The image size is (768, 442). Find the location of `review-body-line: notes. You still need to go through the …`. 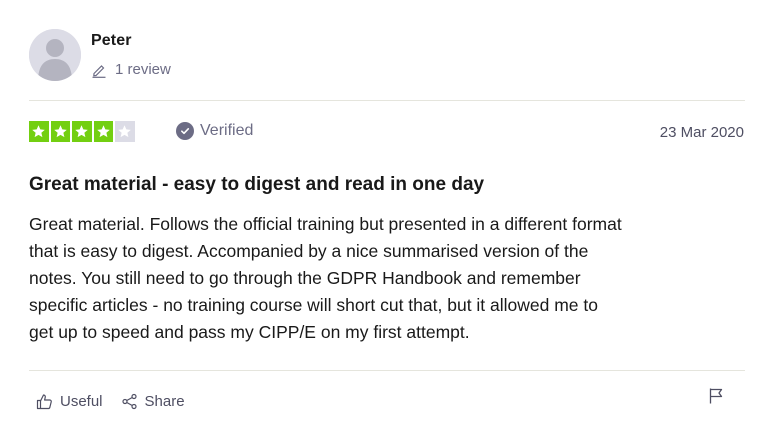

review-body-line: notes. You still need to go through the … is located at coordinates (305, 278).